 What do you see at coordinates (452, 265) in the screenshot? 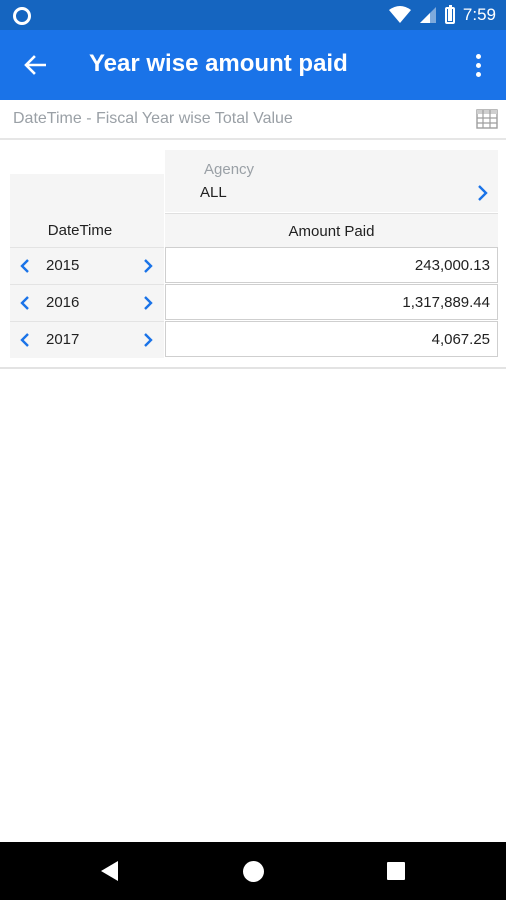
I see `amount-value: 243,000.13` at bounding box center [452, 265].